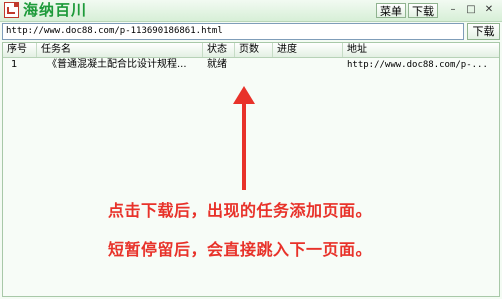  What do you see at coordinates (55, 10) in the screenshot?
I see `app-title: 海纳百川` at bounding box center [55, 10].